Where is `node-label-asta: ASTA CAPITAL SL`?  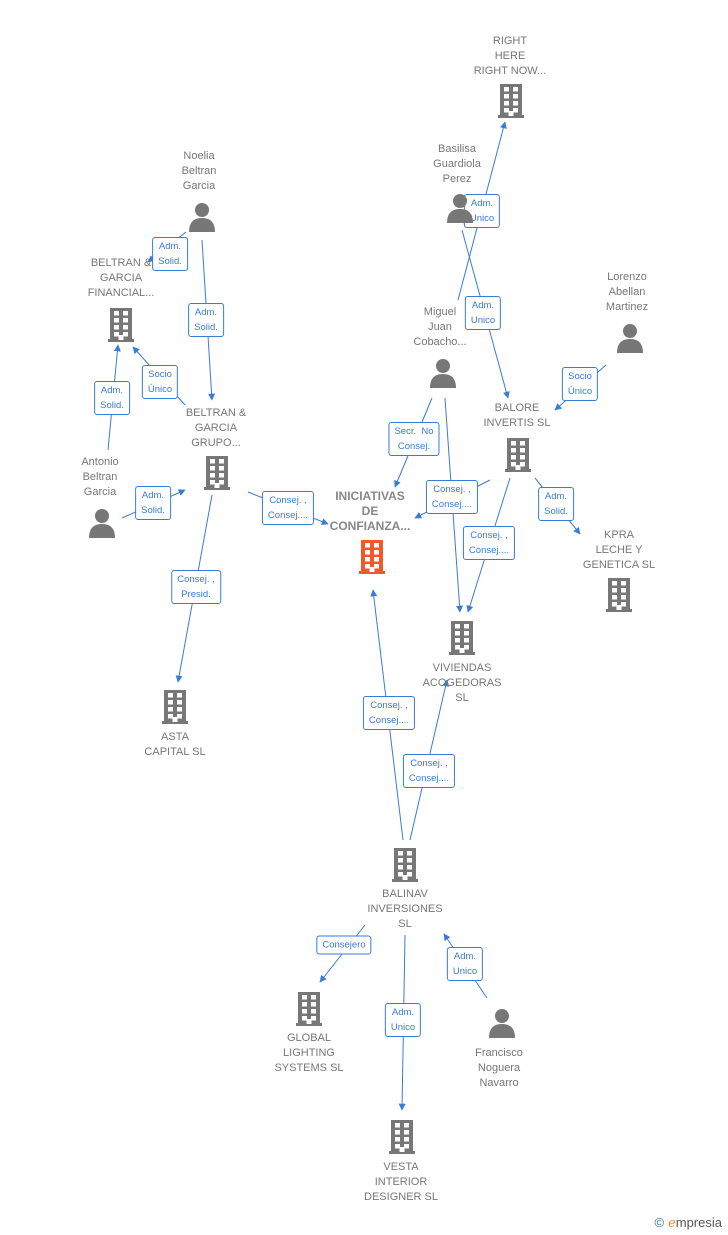 node-label-asta: ASTA CAPITAL SL is located at coordinates (175, 745).